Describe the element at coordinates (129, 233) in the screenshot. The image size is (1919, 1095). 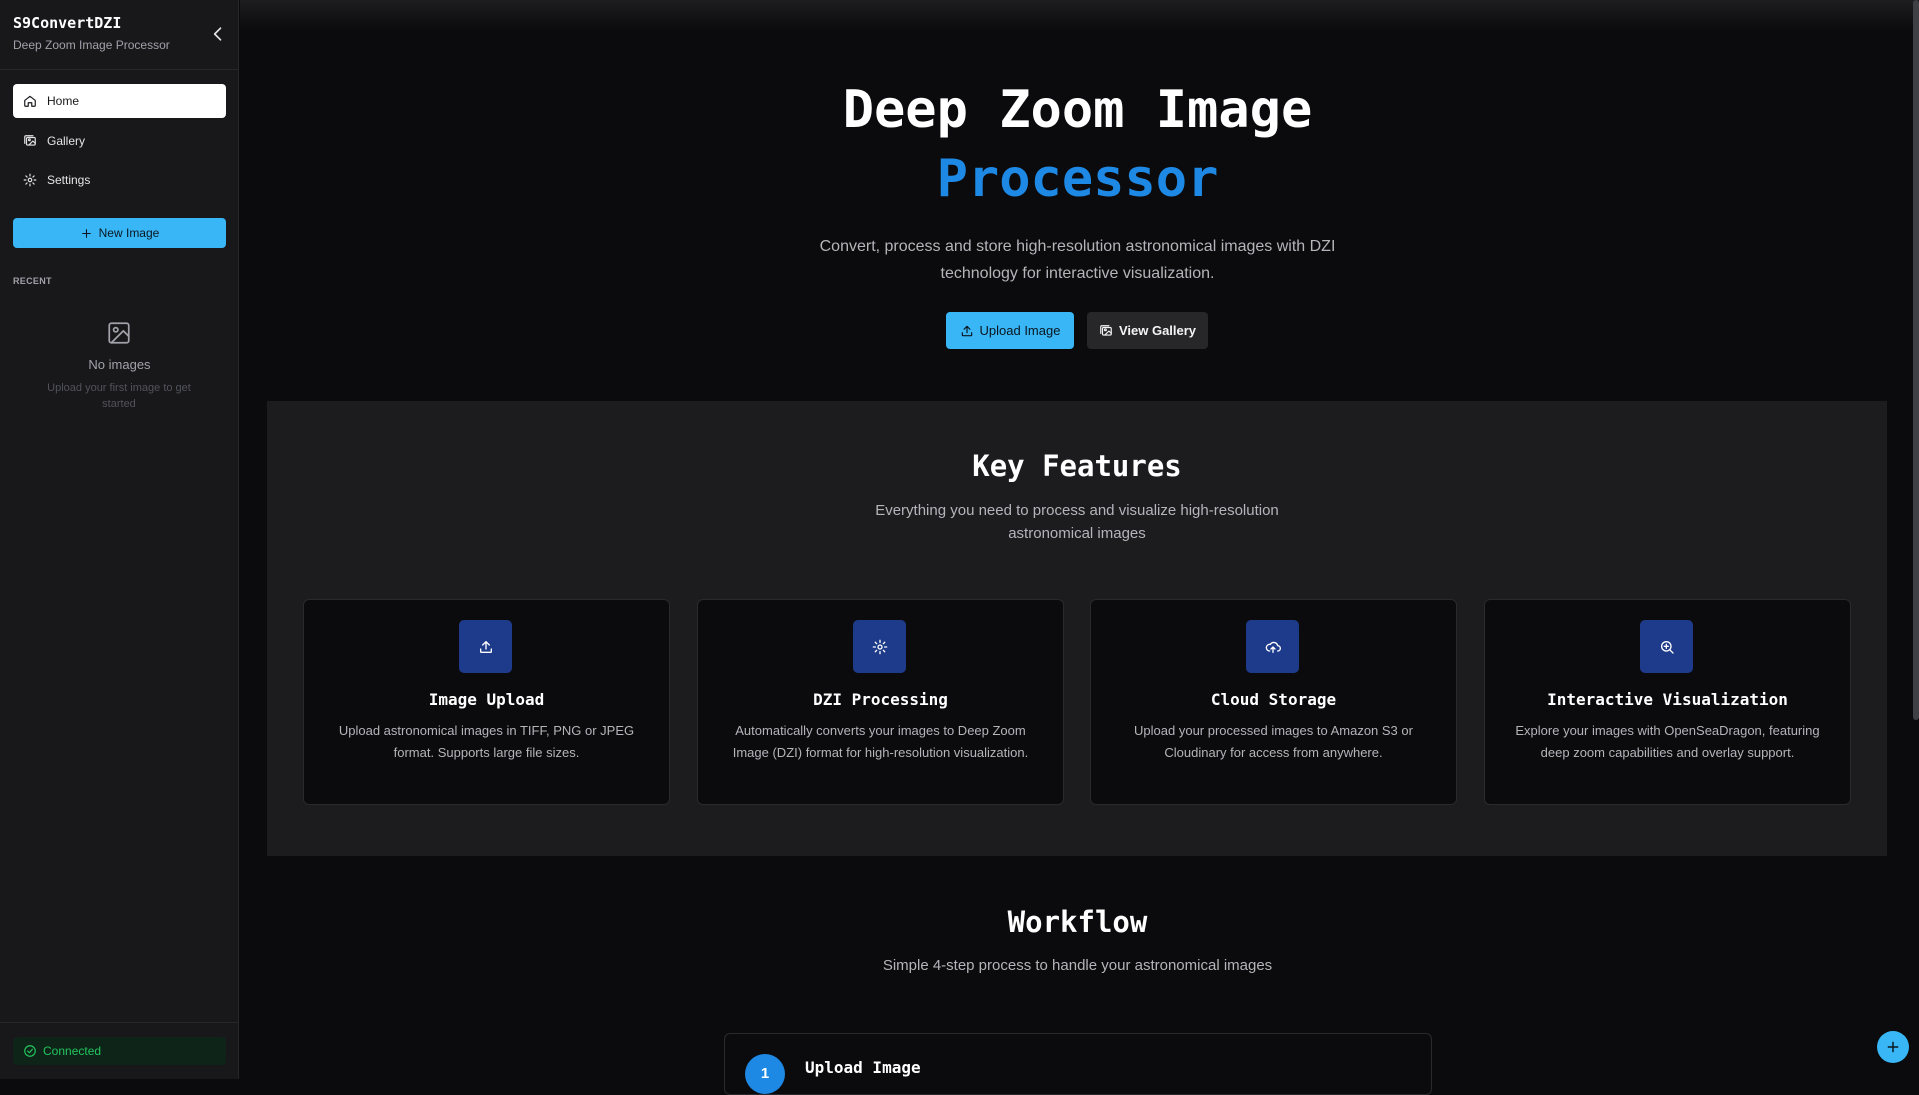
I see `new-image-label: New Image` at that location.